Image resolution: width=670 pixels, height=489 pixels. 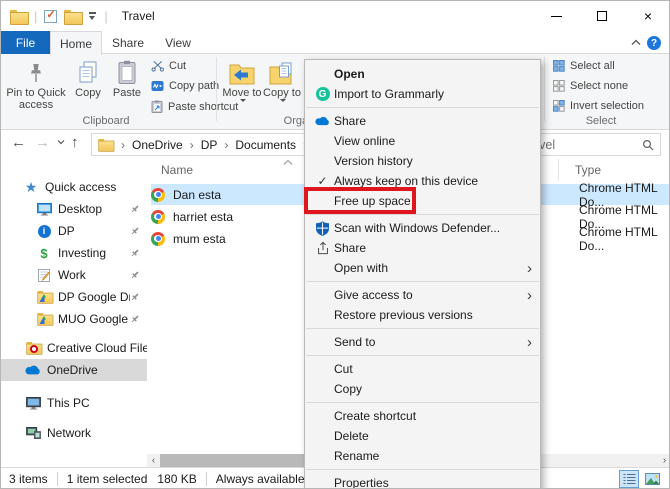 I want to click on menu-item-delete: Delete, so click(x=422, y=436).